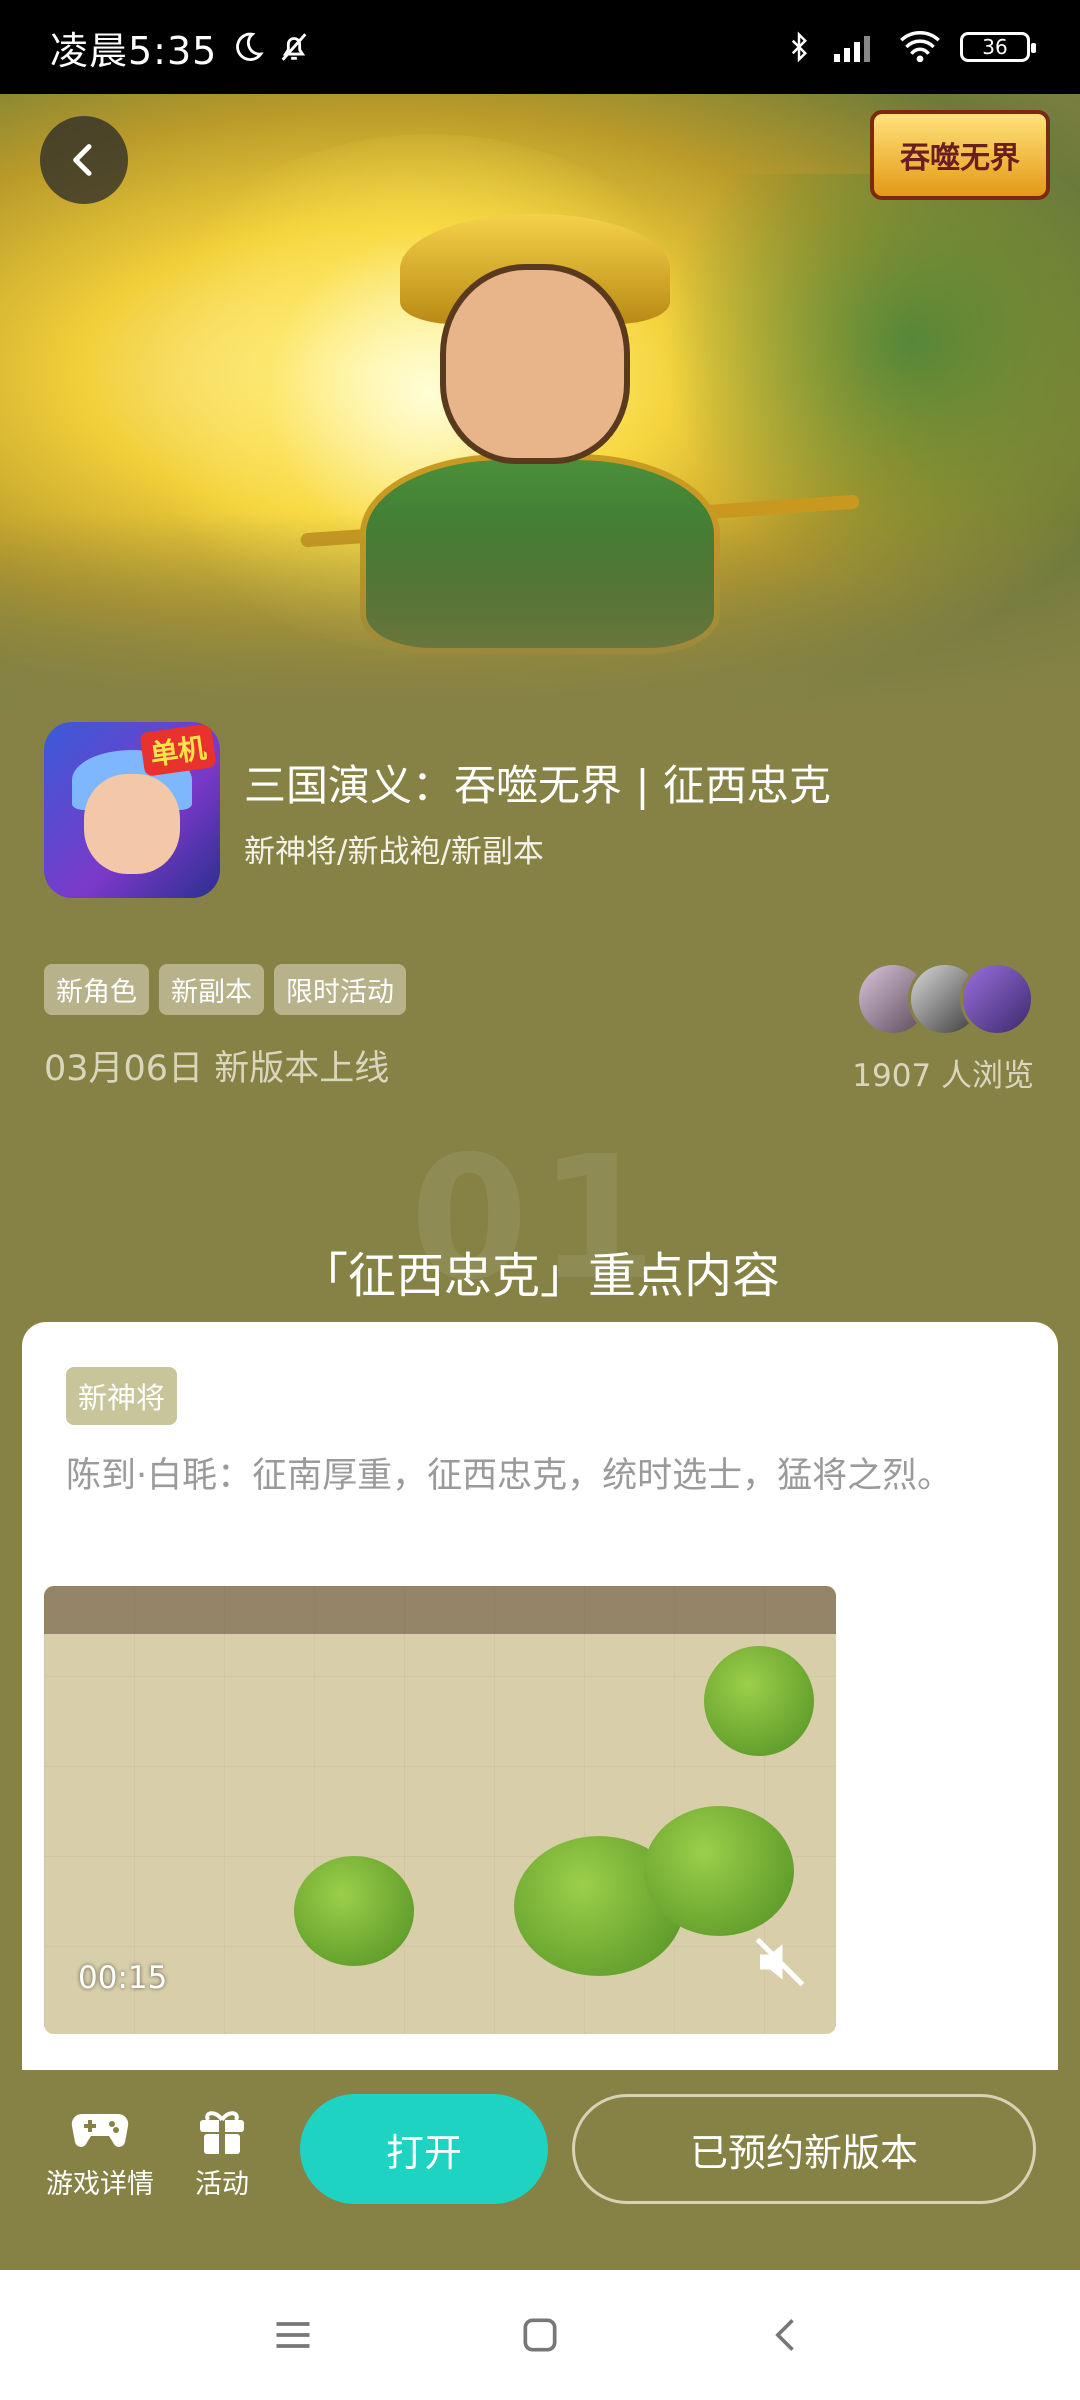 Image resolution: width=1080 pixels, height=2400 pixels. Describe the element at coordinates (440, 1810) in the screenshot. I see `video-player: 00:15` at that location.